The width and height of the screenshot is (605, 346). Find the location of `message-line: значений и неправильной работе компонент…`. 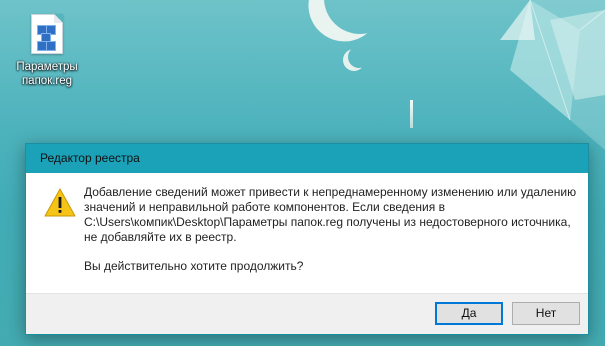

message-line: значений и неправильной работе компонент… is located at coordinates (264, 207).